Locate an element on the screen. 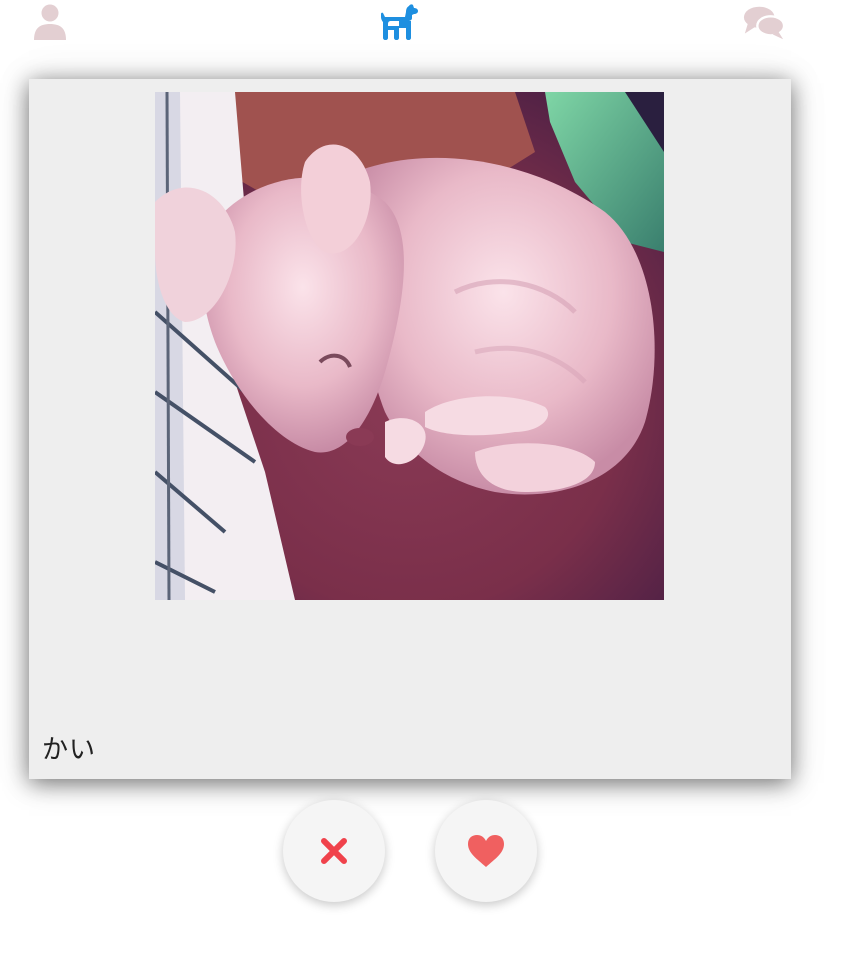  close-icon is located at coordinates (334, 851).